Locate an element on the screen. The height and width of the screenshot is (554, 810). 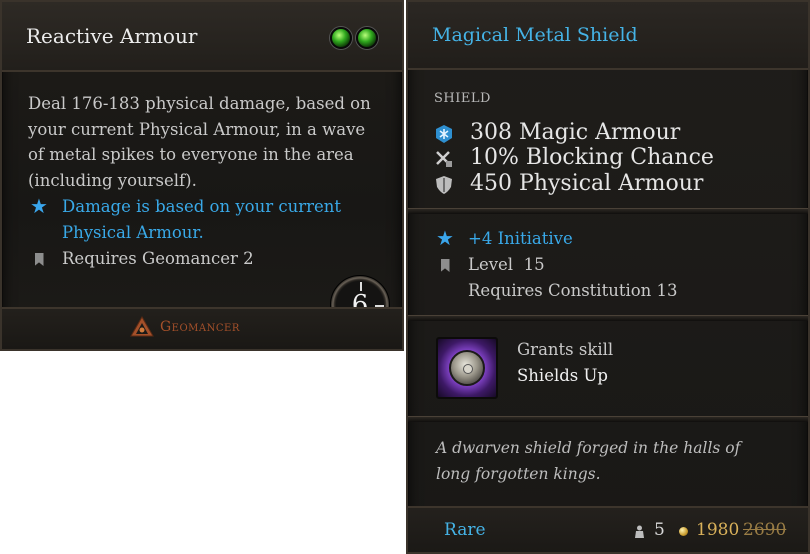
granted-skill-name: Shields Up is located at coordinates (562, 375).